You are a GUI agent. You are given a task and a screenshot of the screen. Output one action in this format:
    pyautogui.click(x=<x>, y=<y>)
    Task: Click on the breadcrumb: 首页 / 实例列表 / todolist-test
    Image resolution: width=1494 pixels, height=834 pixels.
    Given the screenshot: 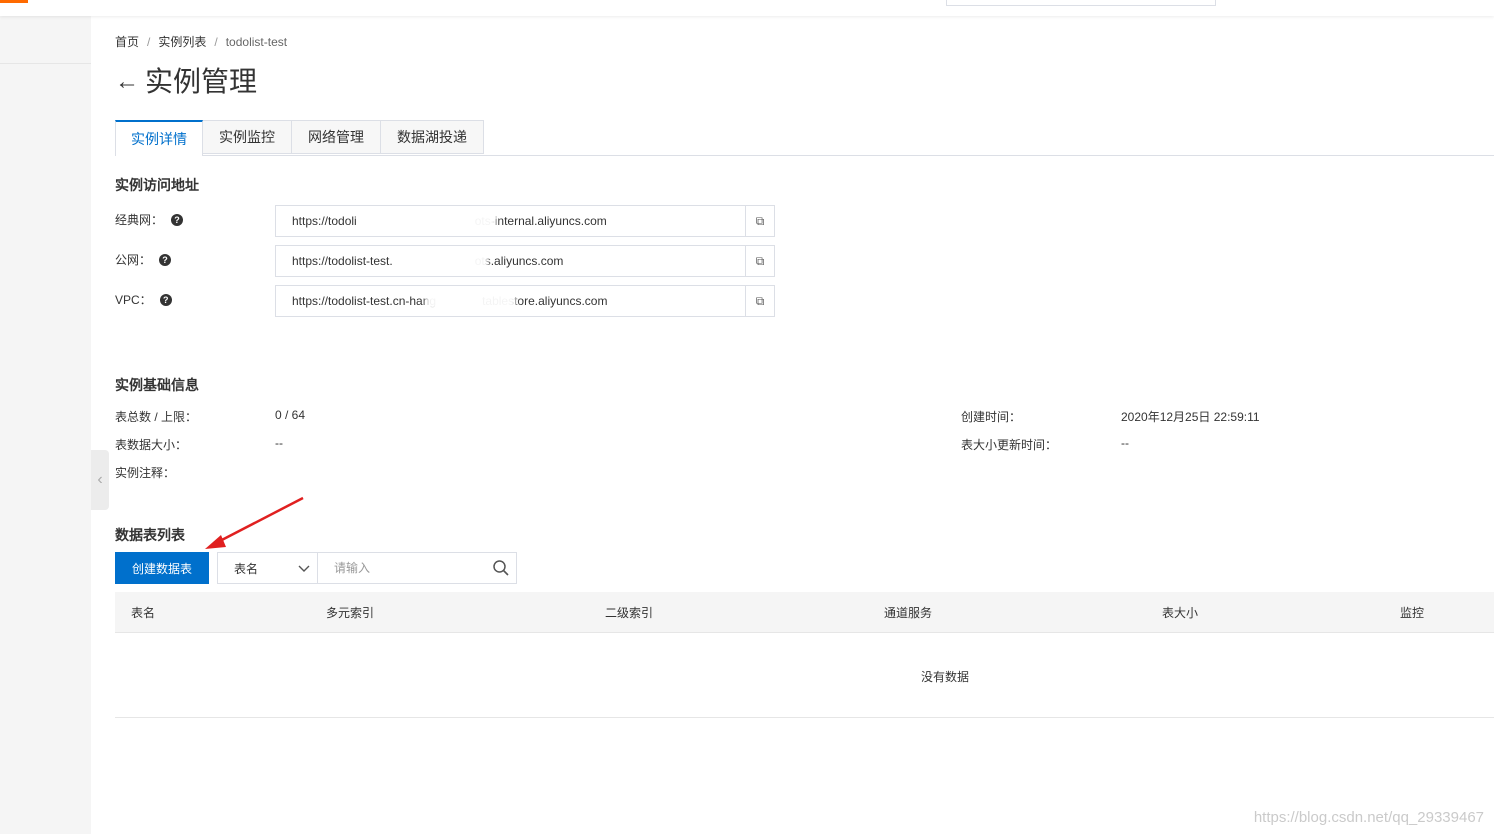 What is the action you would take?
    pyautogui.click(x=201, y=41)
    